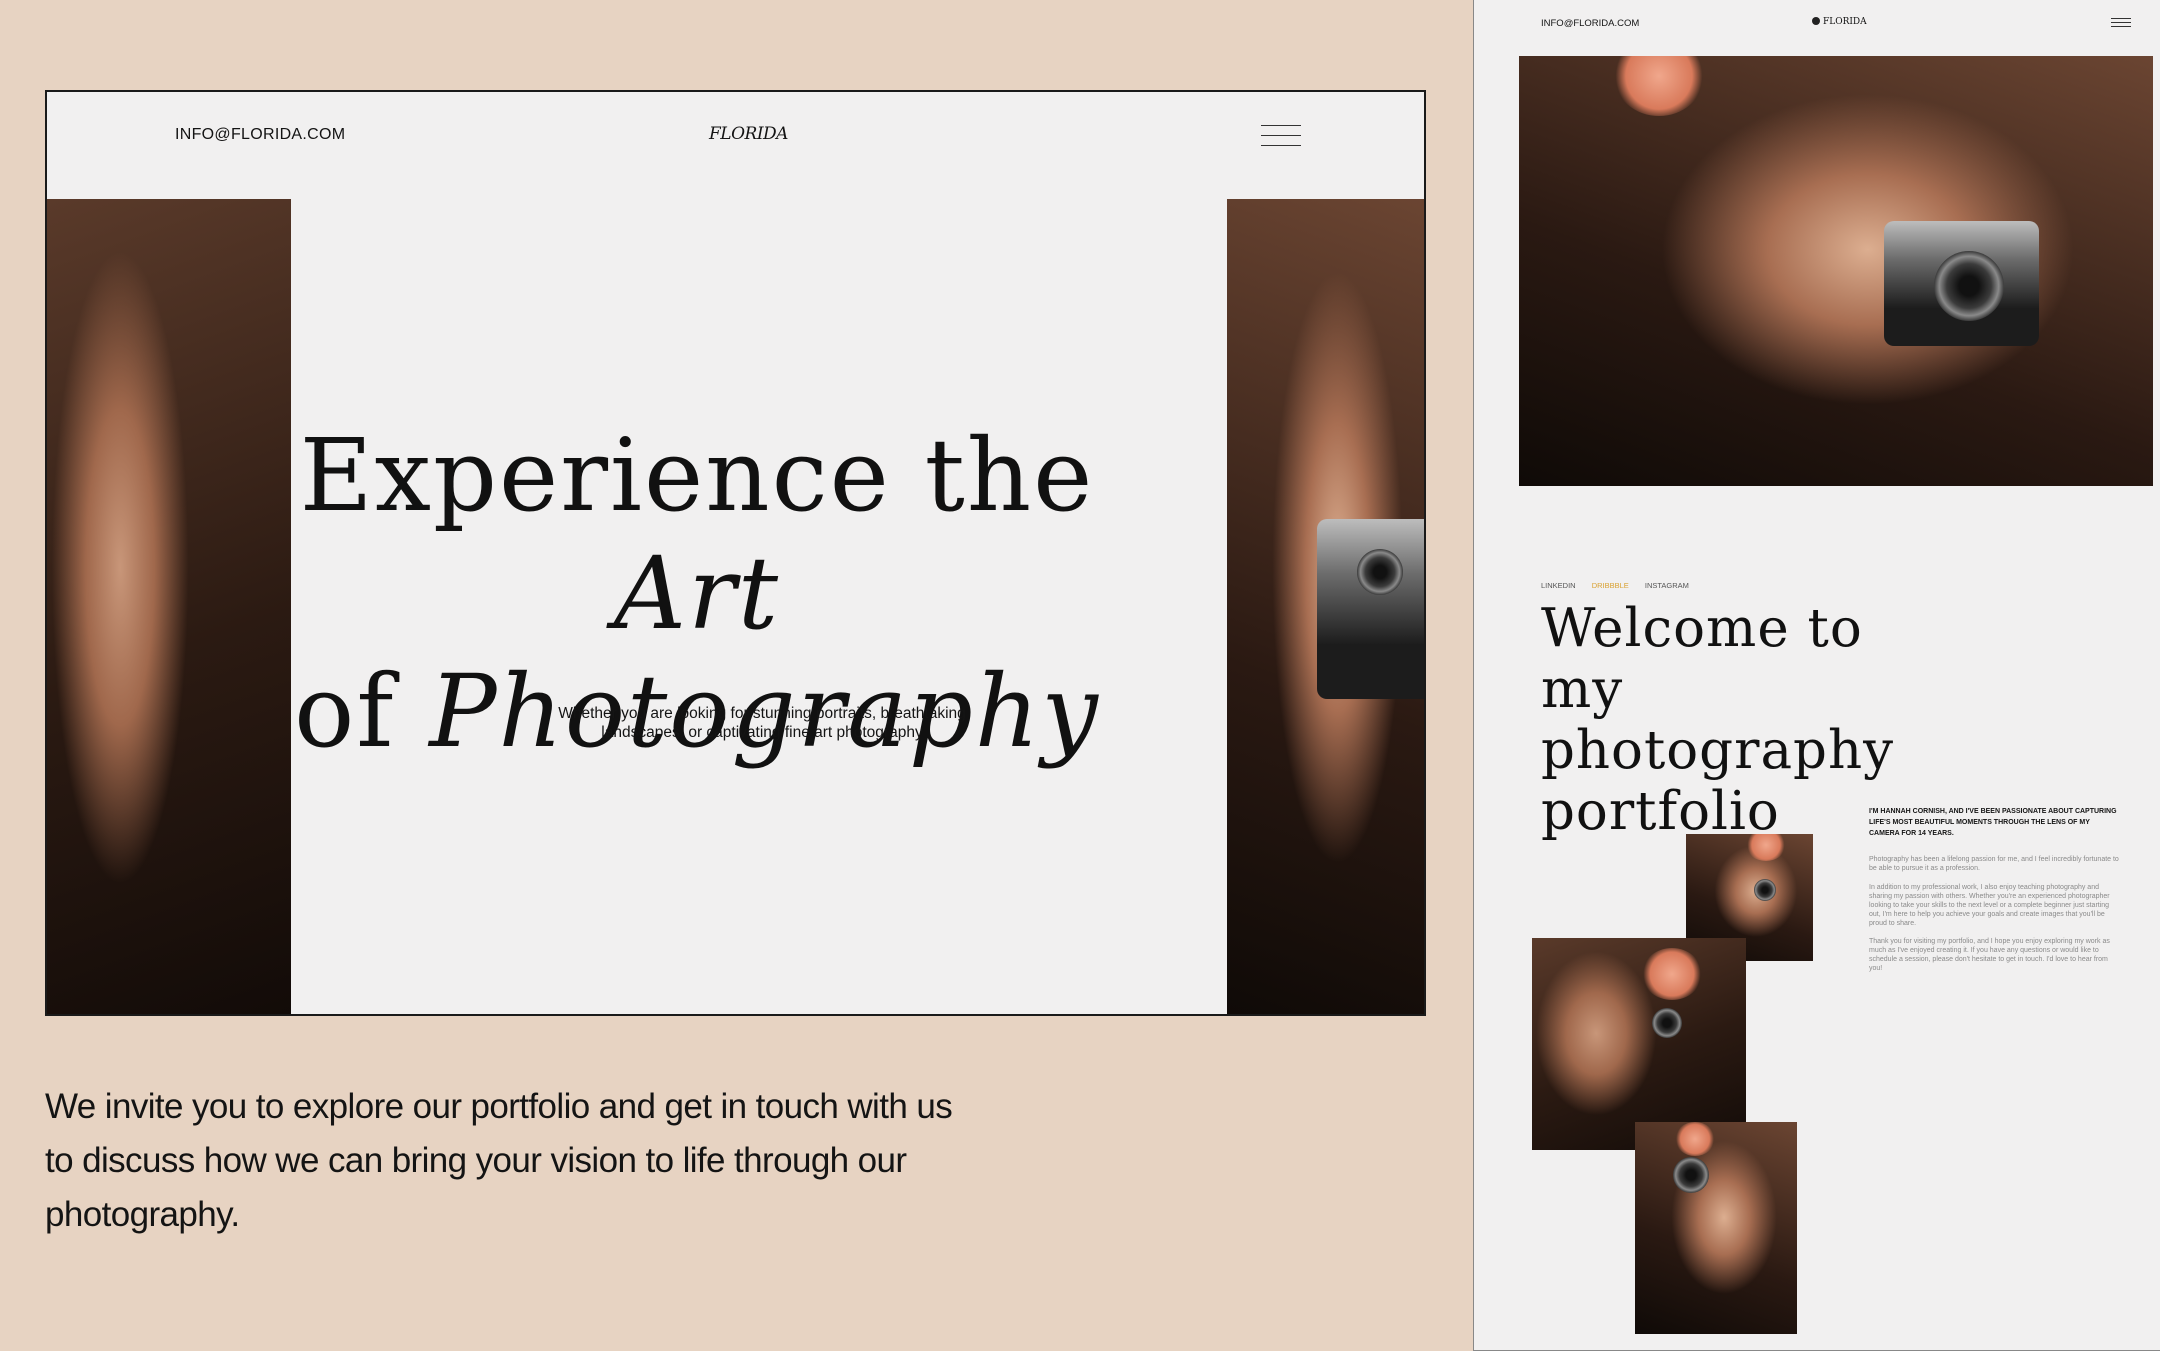 Image resolution: width=2160 pixels, height=1351 pixels. Describe the element at coordinates (1816, 21) in the screenshot. I see `logo-mark-icon` at that location.